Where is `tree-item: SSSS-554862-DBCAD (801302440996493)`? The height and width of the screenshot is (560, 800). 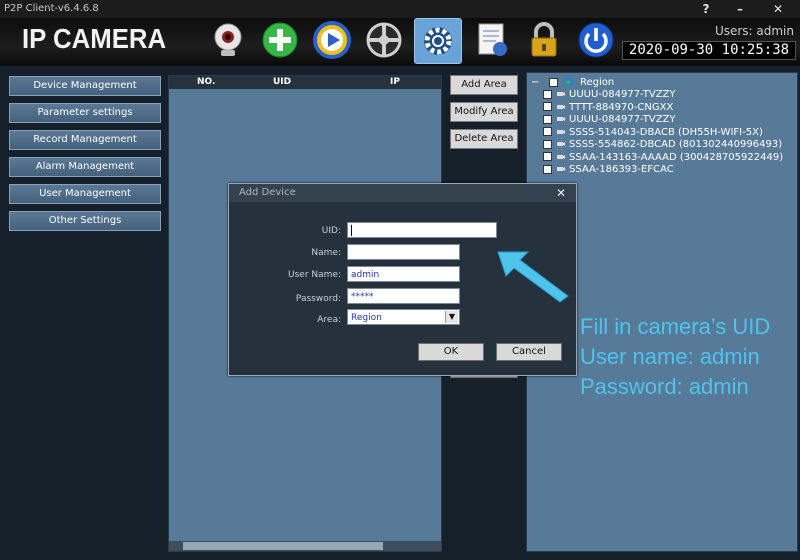
tree-item: SSSS-554862-DBCAD (801302440996493) is located at coordinates (662, 145).